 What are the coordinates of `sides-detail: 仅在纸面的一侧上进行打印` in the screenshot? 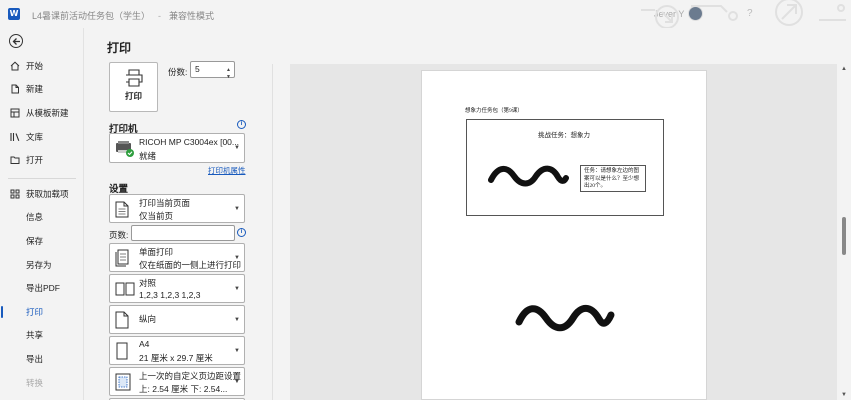 It's located at (190, 265).